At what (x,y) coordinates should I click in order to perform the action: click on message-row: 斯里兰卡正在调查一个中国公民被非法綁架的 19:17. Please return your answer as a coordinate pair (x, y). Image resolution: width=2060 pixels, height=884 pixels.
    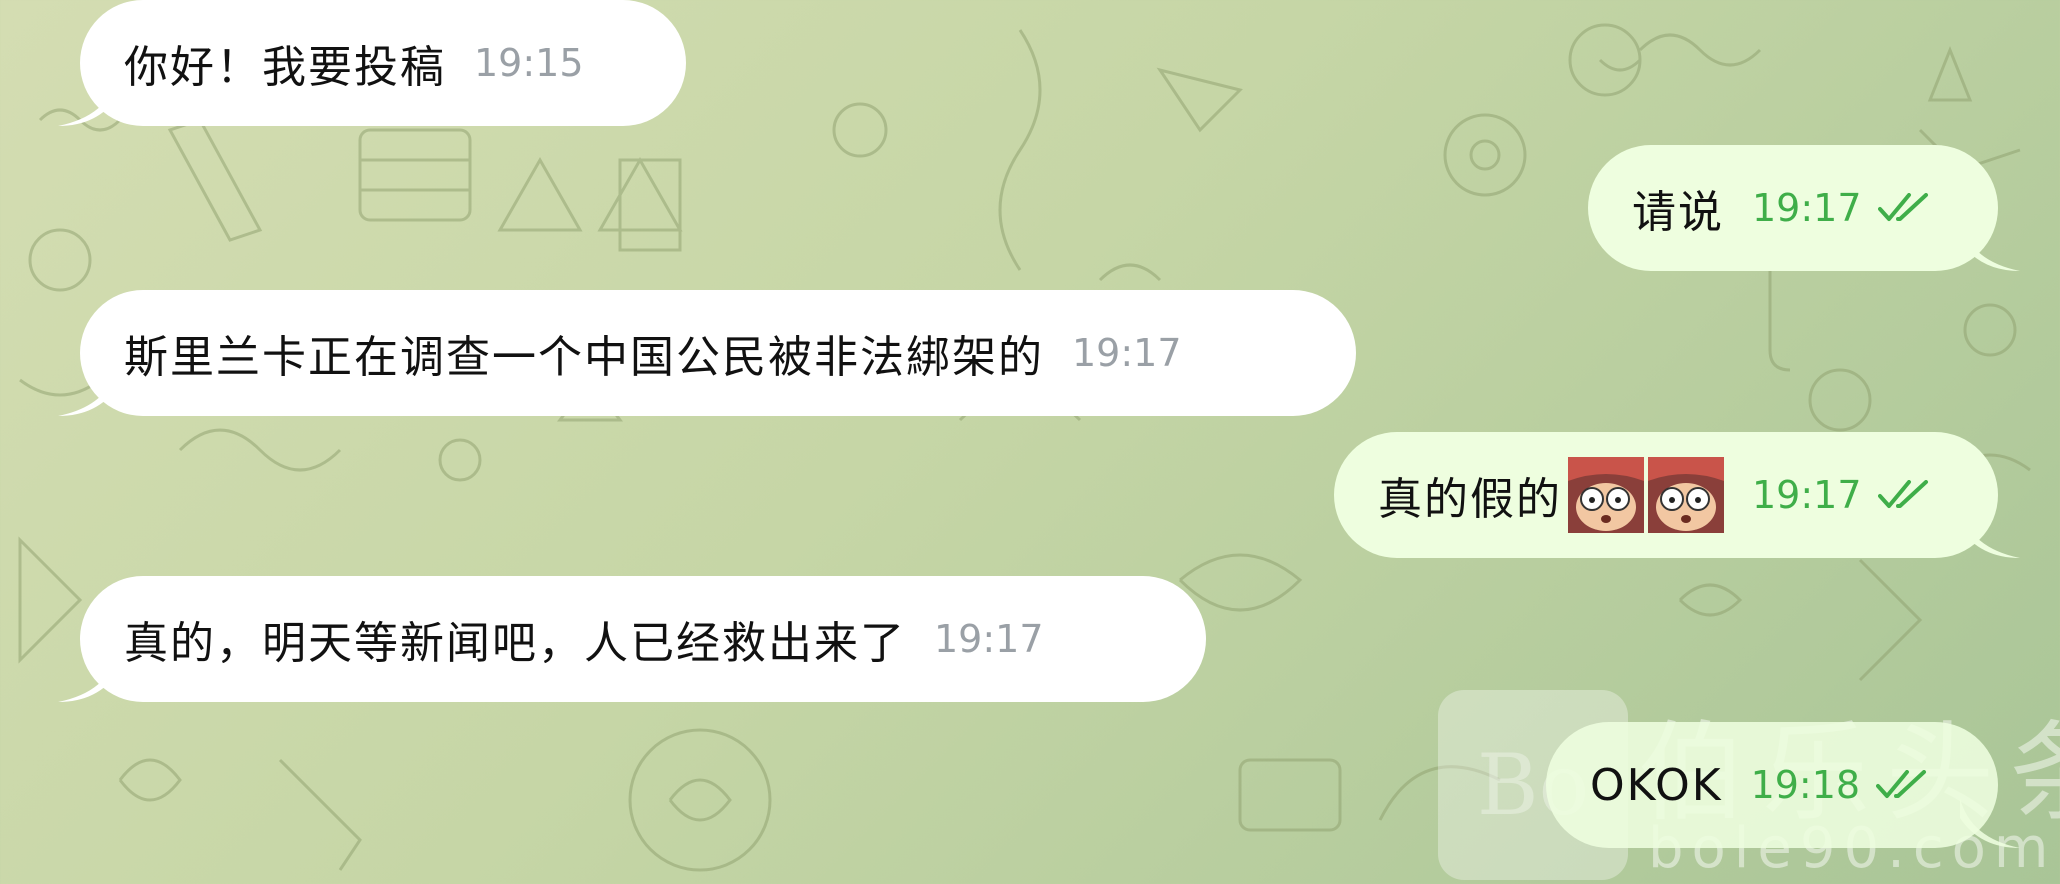
    Looking at the image, I should click on (707, 353).